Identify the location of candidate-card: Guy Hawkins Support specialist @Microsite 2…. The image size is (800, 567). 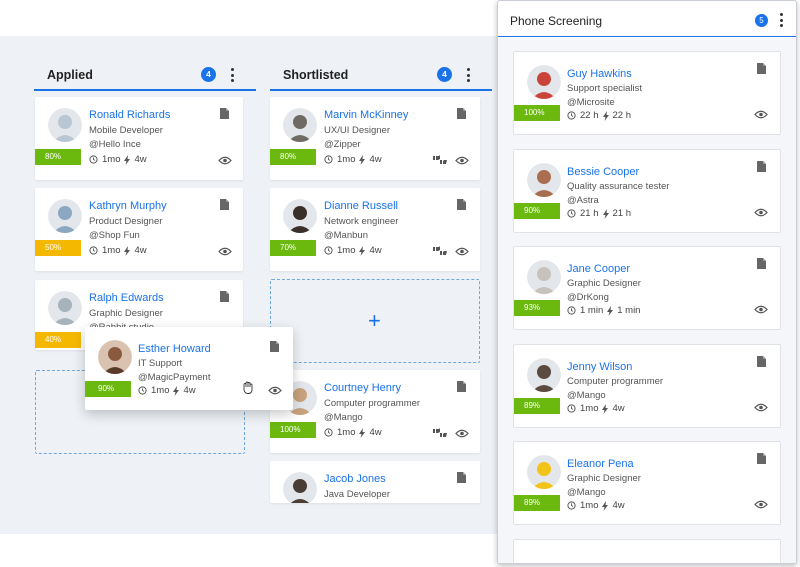
(647, 93).